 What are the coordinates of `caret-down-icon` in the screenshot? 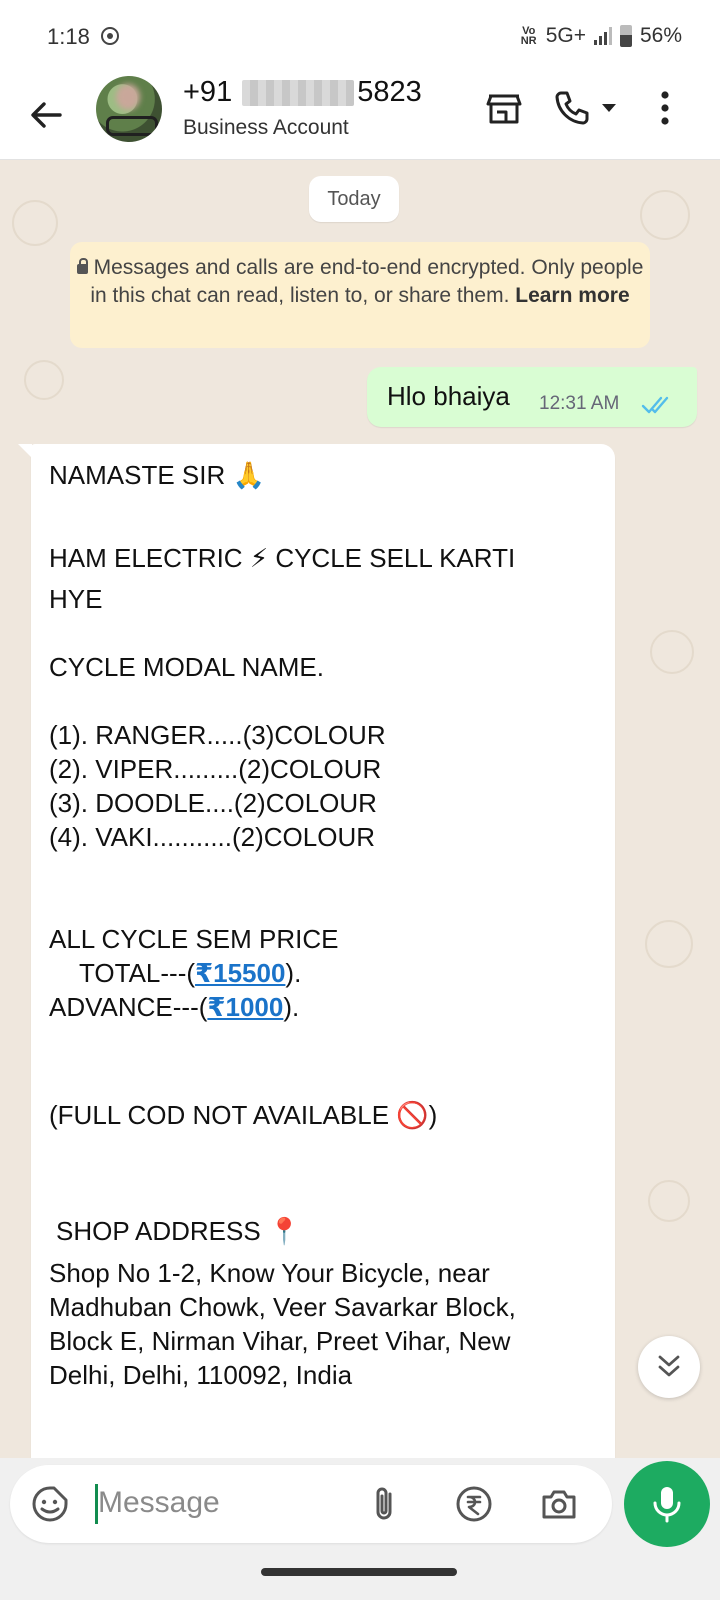 It's located at (609, 108).